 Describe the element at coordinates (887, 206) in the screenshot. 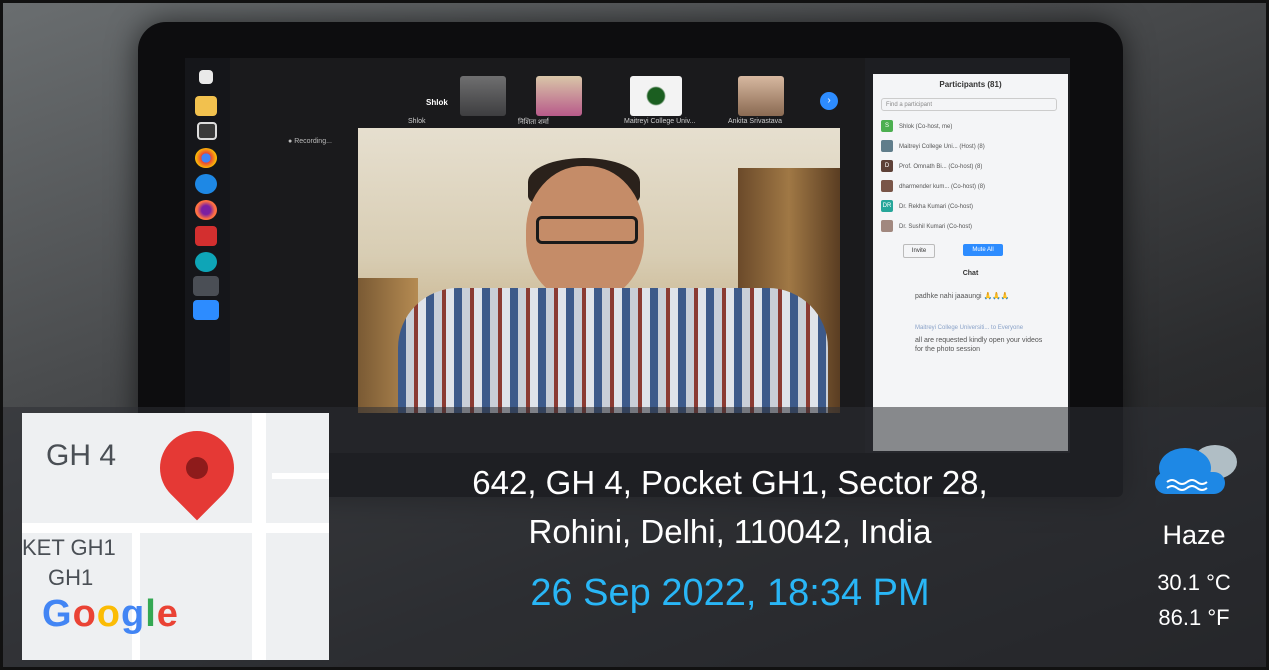

I see `participant-avatar: DR` at that location.